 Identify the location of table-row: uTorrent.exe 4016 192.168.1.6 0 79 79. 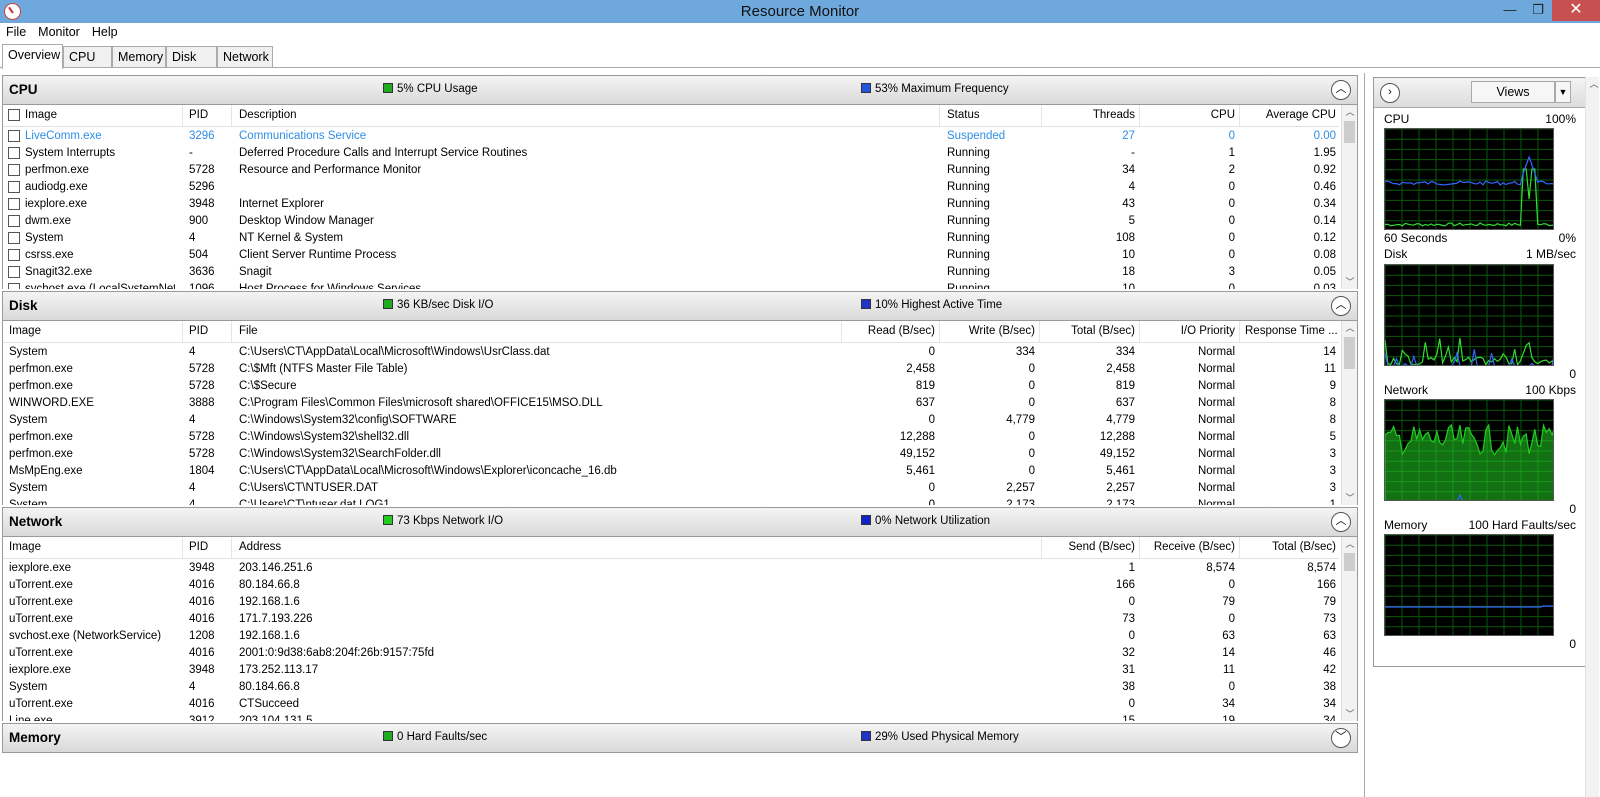
(671, 602).